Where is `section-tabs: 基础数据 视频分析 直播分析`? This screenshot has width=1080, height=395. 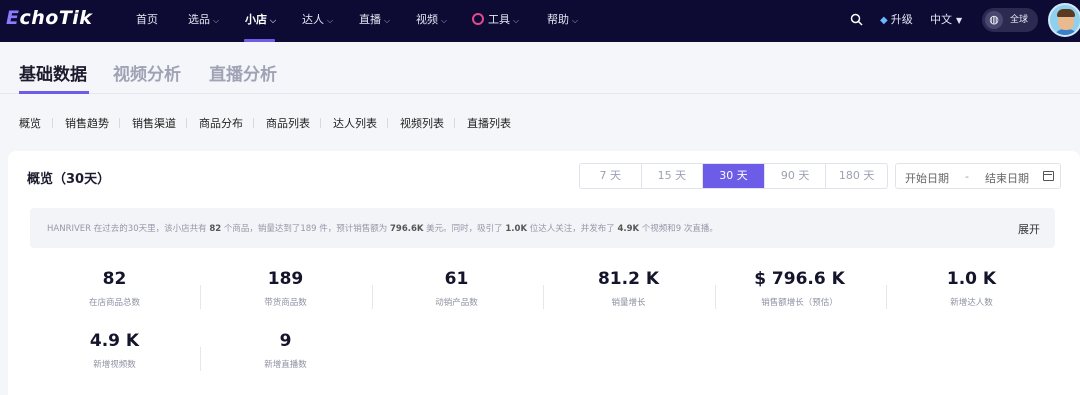
section-tabs: 基础数据 视频分析 直播分析 is located at coordinates (540, 68).